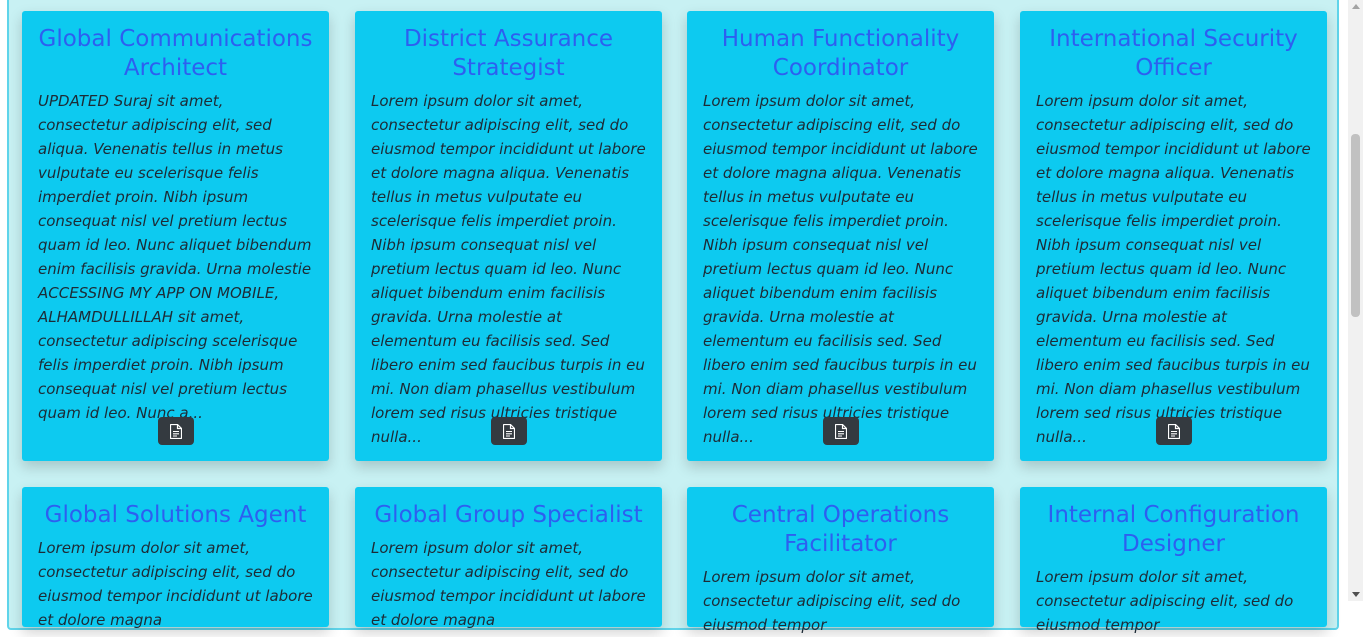  I want to click on scroll-thumb, so click(1355, 225).